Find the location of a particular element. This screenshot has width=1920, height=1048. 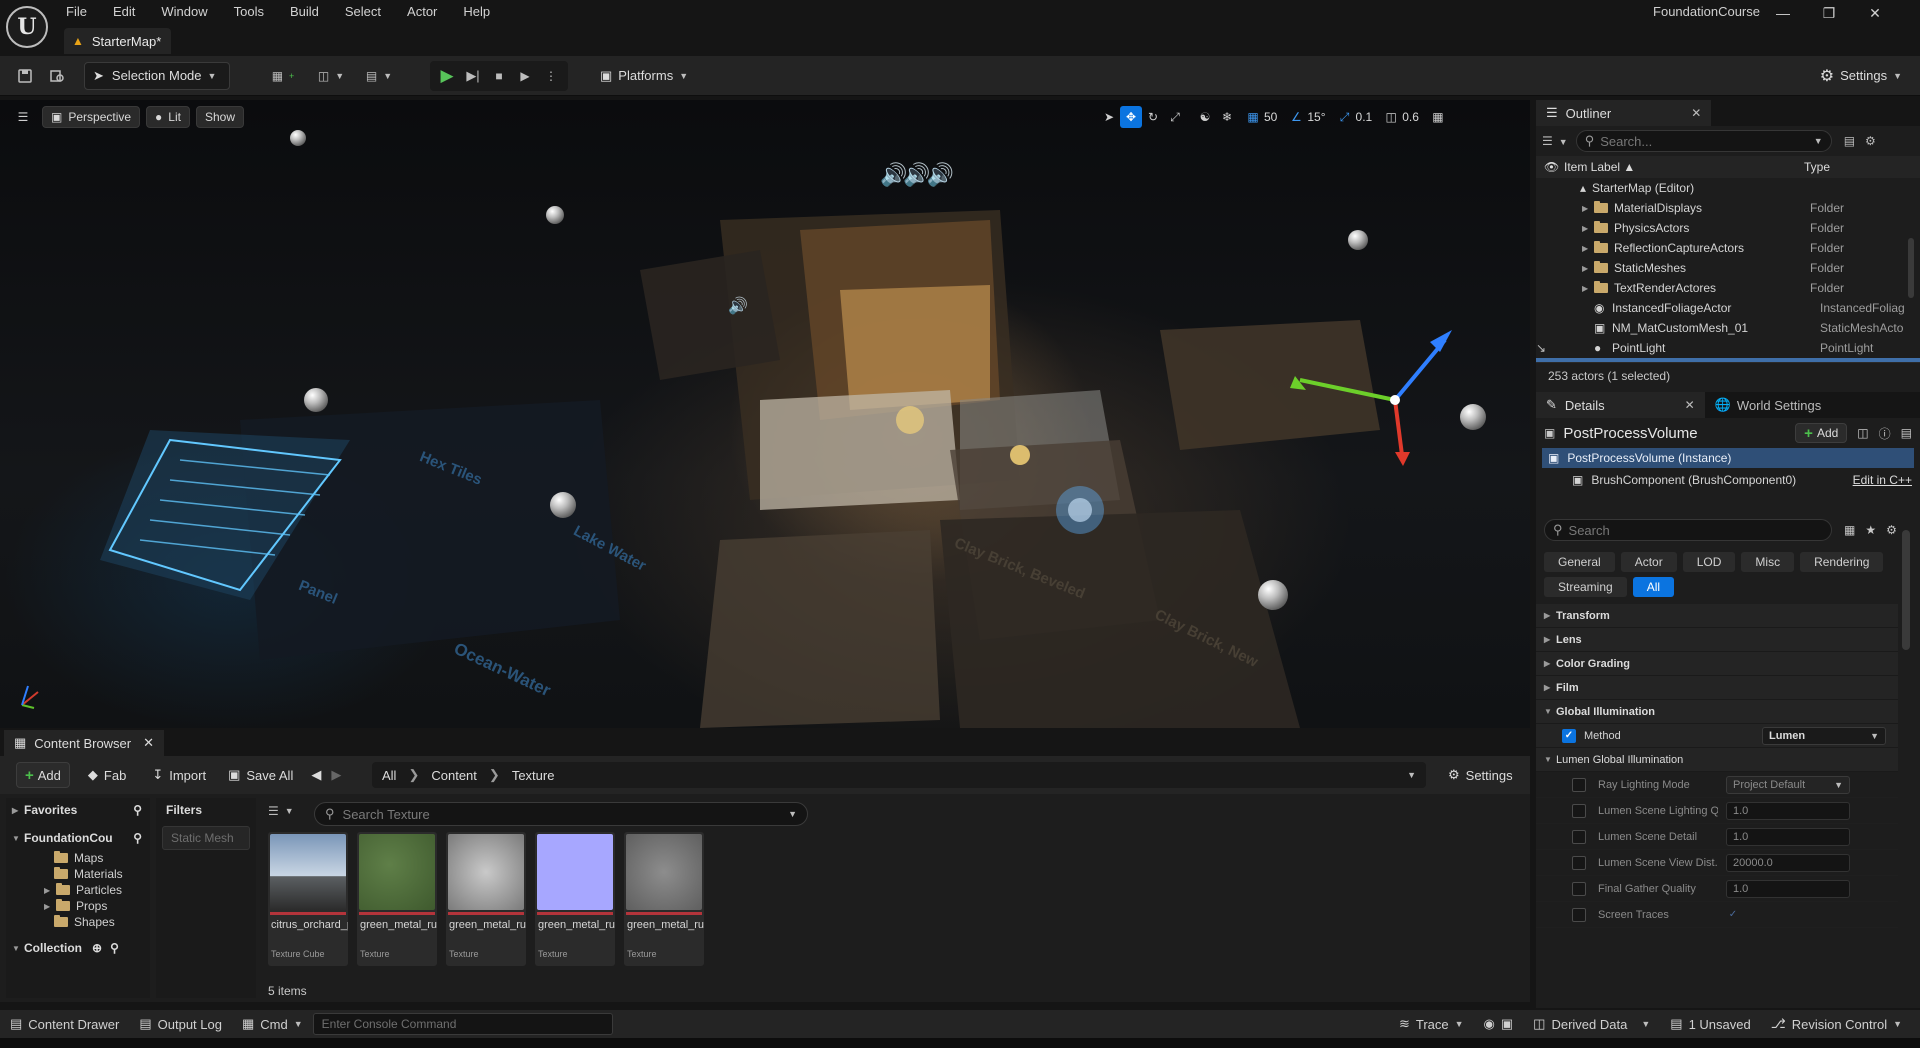

lock-icon: ▤ is located at coordinates (1906, 433).